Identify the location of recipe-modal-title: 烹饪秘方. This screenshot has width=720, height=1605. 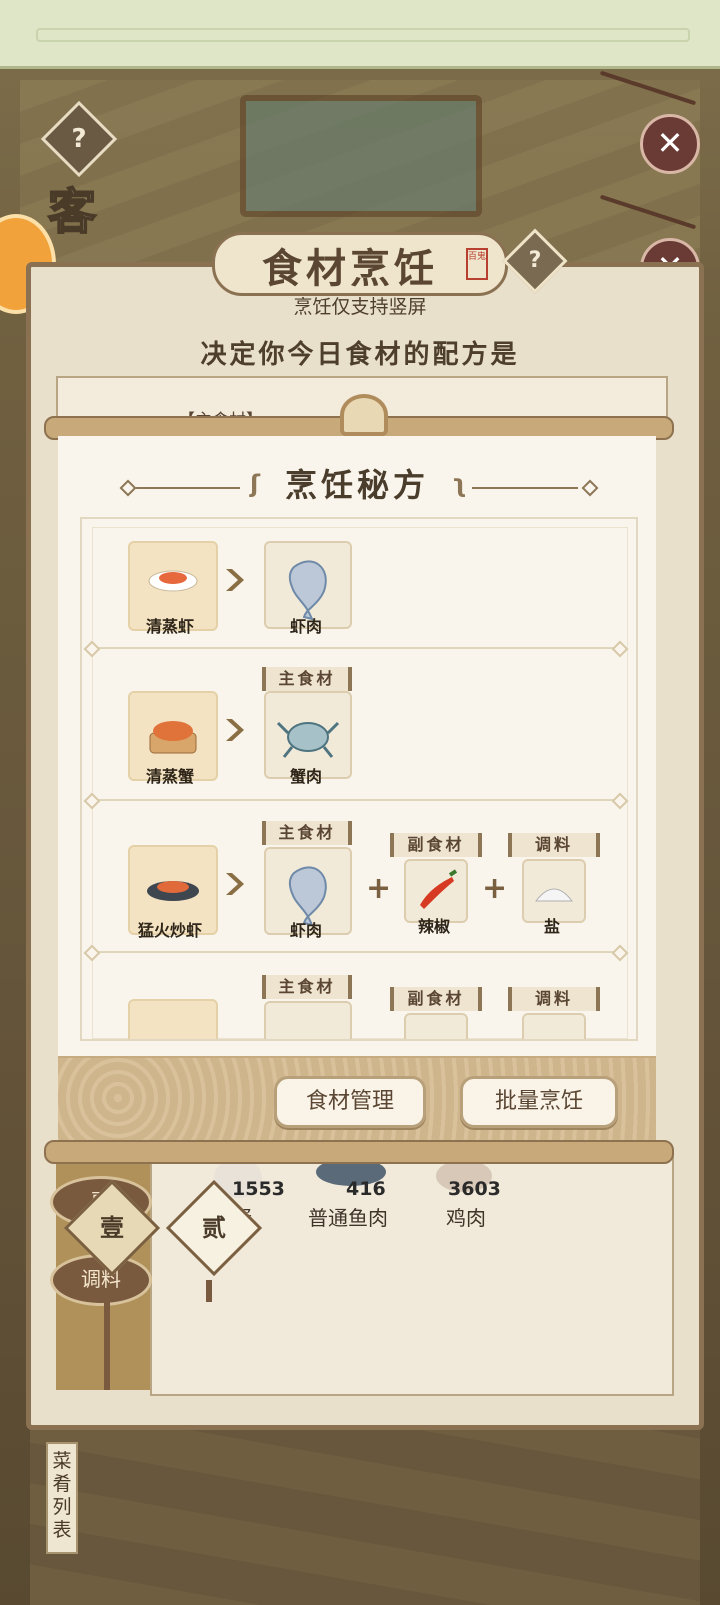
(356, 485).